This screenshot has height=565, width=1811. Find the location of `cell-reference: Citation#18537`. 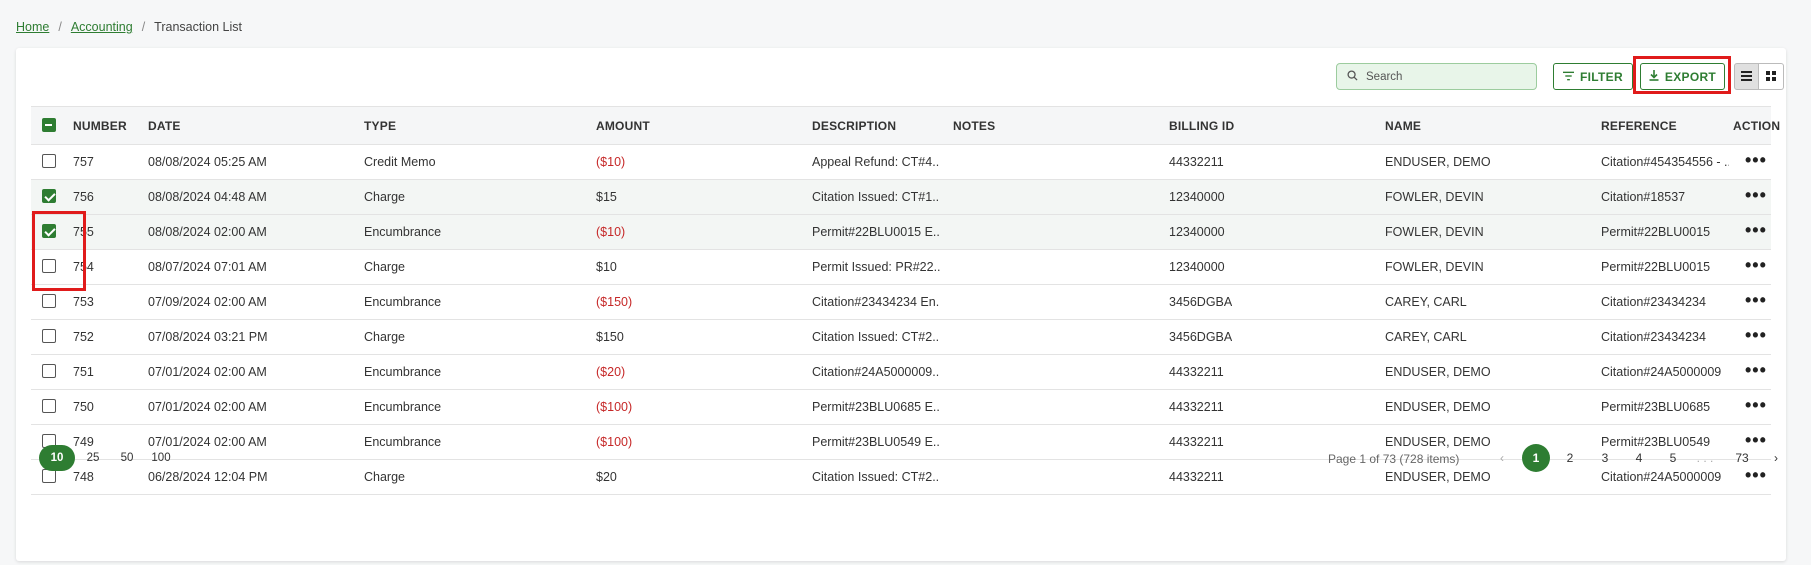

cell-reference: Citation#18537 is located at coordinates (1643, 197).